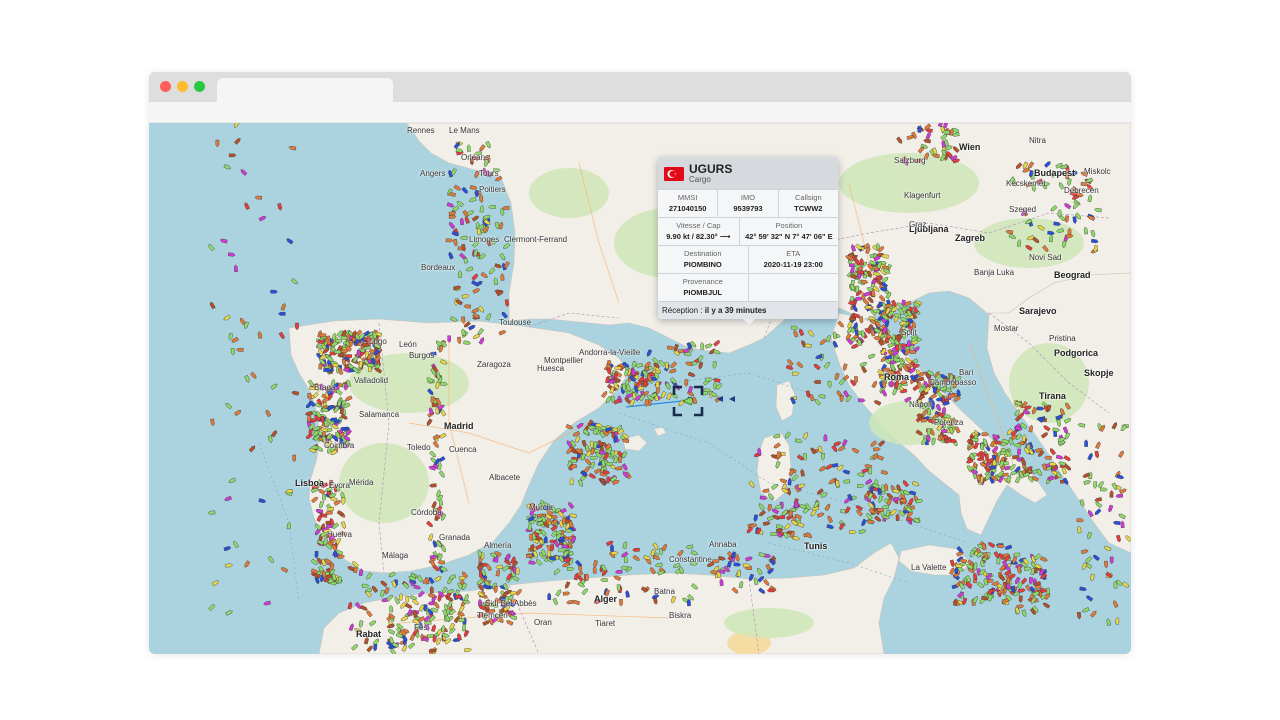 Image resolution: width=1280 pixels, height=720 pixels. I want to click on speed-cell: Vitesse / Cap 9.90 kt / 82.30° ⟶, so click(698, 231).